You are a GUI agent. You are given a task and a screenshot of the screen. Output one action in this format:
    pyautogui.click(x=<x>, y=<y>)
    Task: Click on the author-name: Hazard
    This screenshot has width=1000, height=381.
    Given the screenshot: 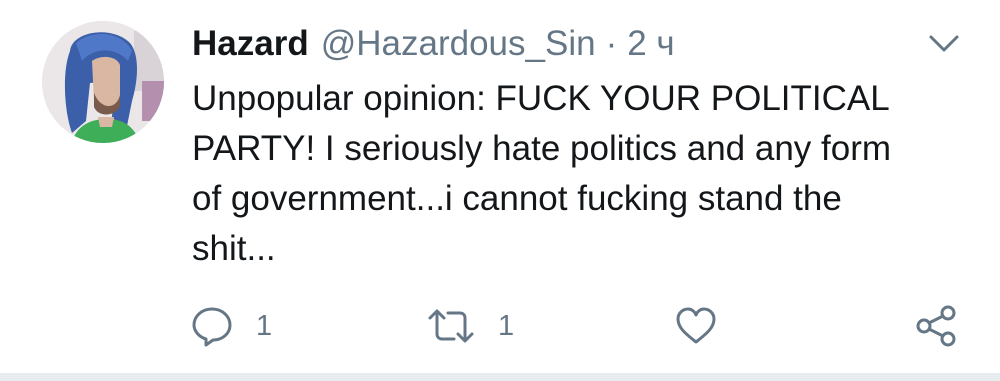 What is the action you would take?
    pyautogui.click(x=250, y=44)
    